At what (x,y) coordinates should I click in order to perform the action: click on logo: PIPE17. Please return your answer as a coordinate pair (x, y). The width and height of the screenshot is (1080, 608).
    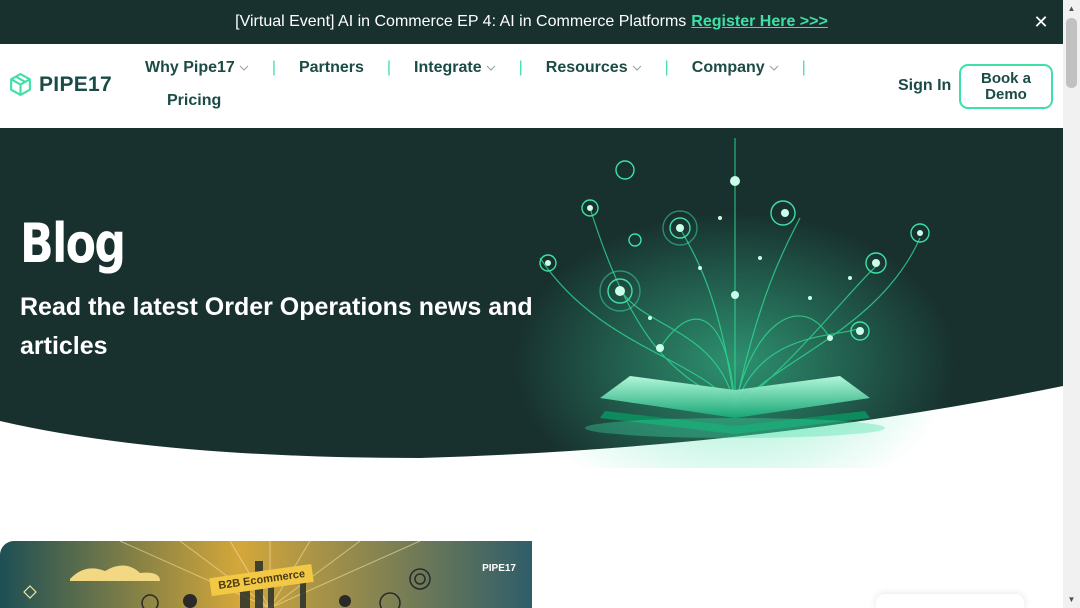
    Looking at the image, I should click on (60, 84).